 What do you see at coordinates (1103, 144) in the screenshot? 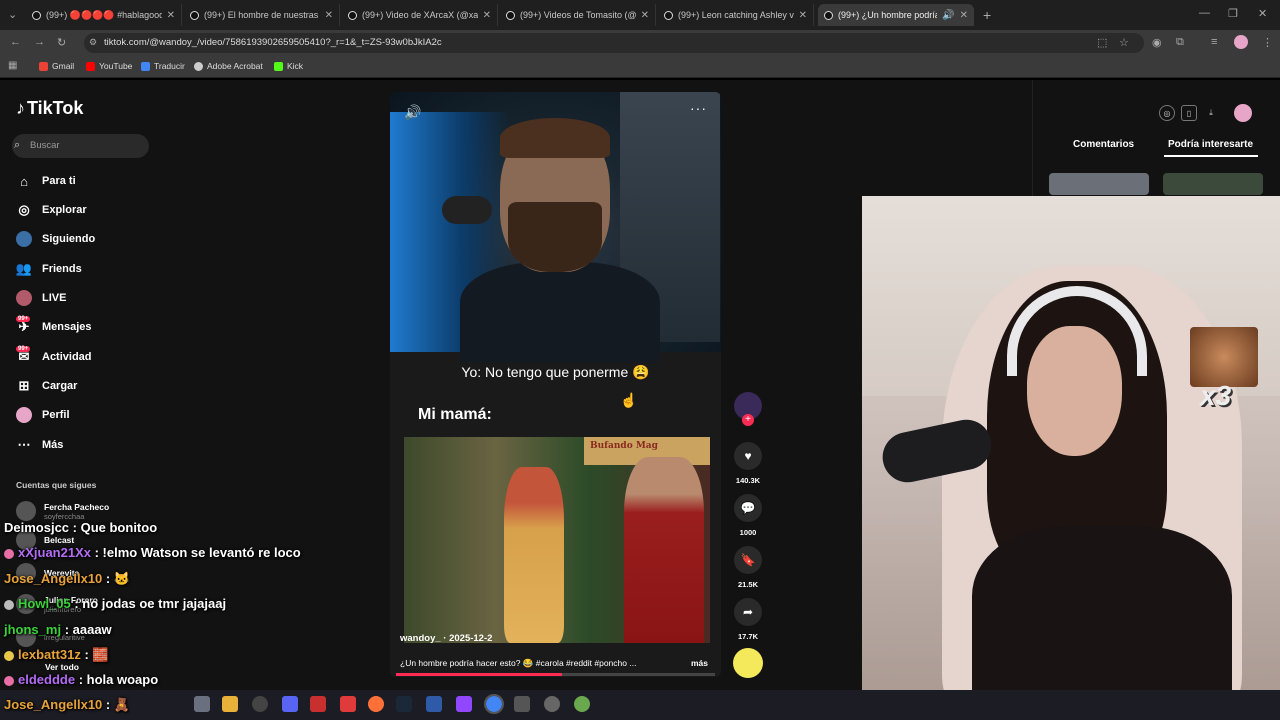
I see `tab-comments: Comentarios` at bounding box center [1103, 144].